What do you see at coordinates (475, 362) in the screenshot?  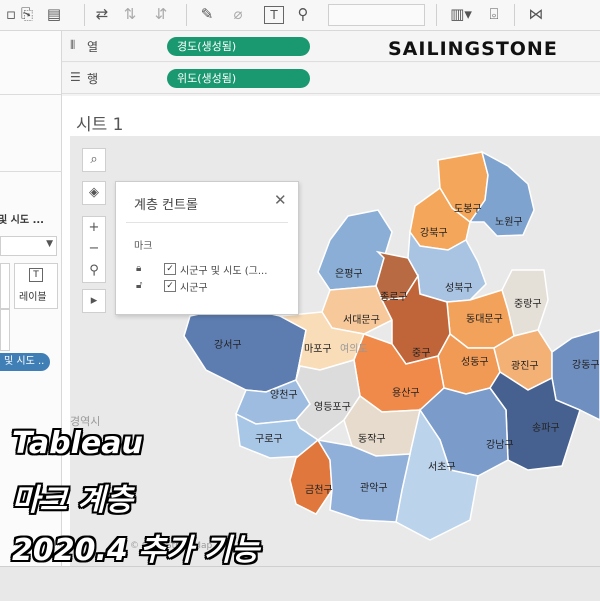 I see `district-label: 성동구` at bounding box center [475, 362].